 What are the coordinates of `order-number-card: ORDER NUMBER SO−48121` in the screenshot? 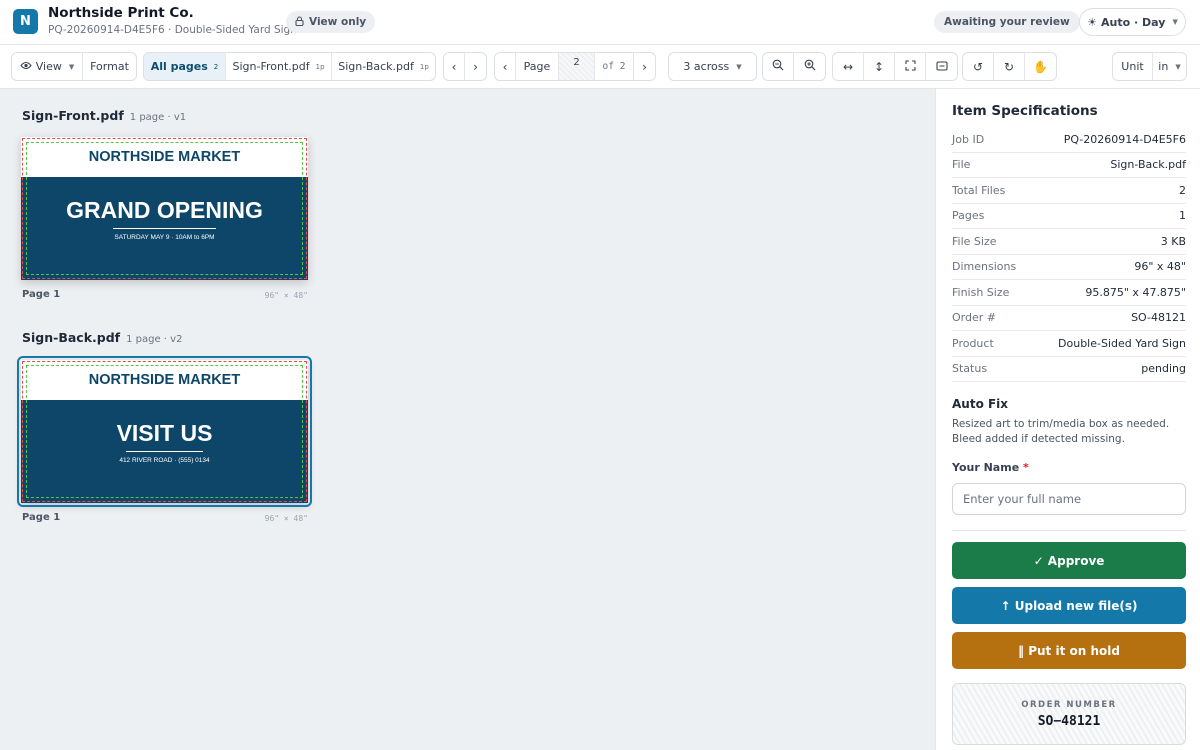 It's located at (1069, 714).